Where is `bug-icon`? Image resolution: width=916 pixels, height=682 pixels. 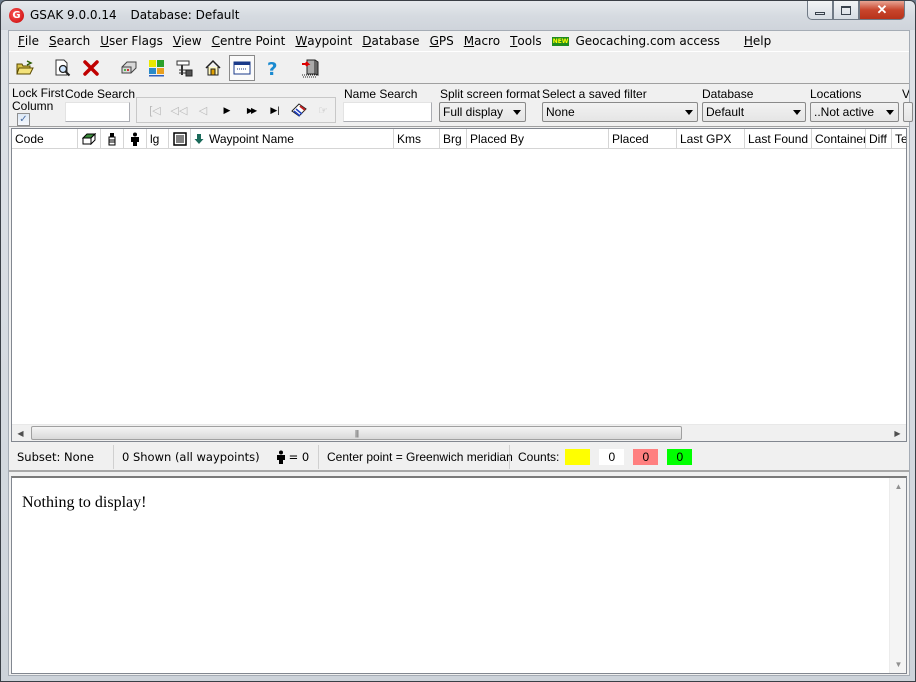
bug-icon is located at coordinates (112, 139).